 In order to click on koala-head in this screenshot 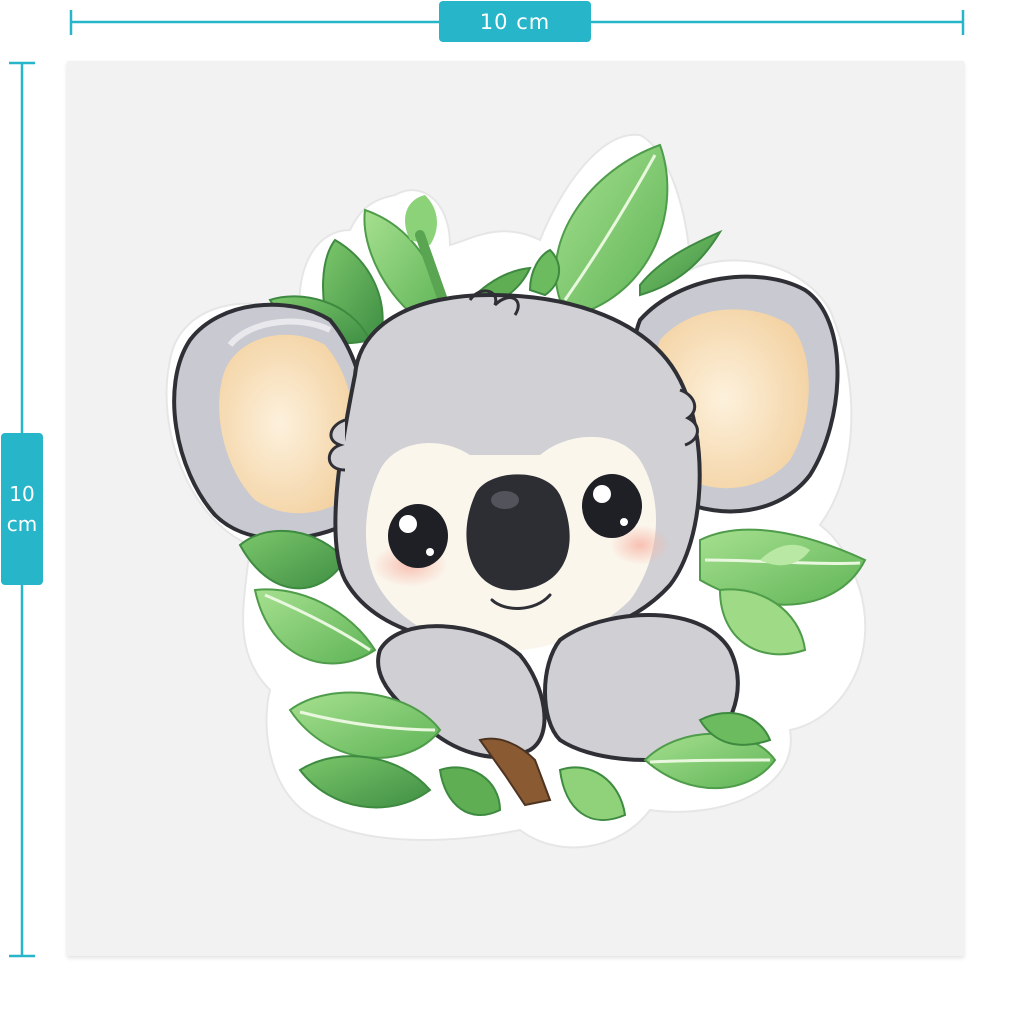, I will do `click(514, 470)`.